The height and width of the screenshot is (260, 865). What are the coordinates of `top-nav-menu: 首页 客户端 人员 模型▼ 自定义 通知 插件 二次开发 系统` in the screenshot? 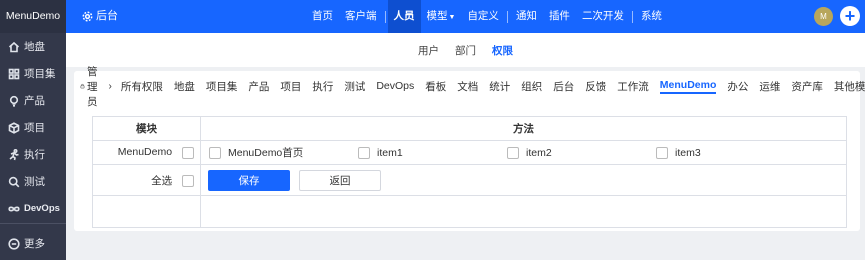 It's located at (487, 16).